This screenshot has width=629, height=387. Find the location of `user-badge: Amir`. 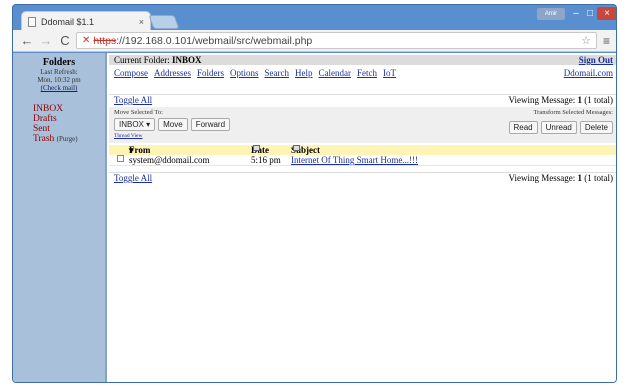

user-badge: Amir is located at coordinates (551, 14).